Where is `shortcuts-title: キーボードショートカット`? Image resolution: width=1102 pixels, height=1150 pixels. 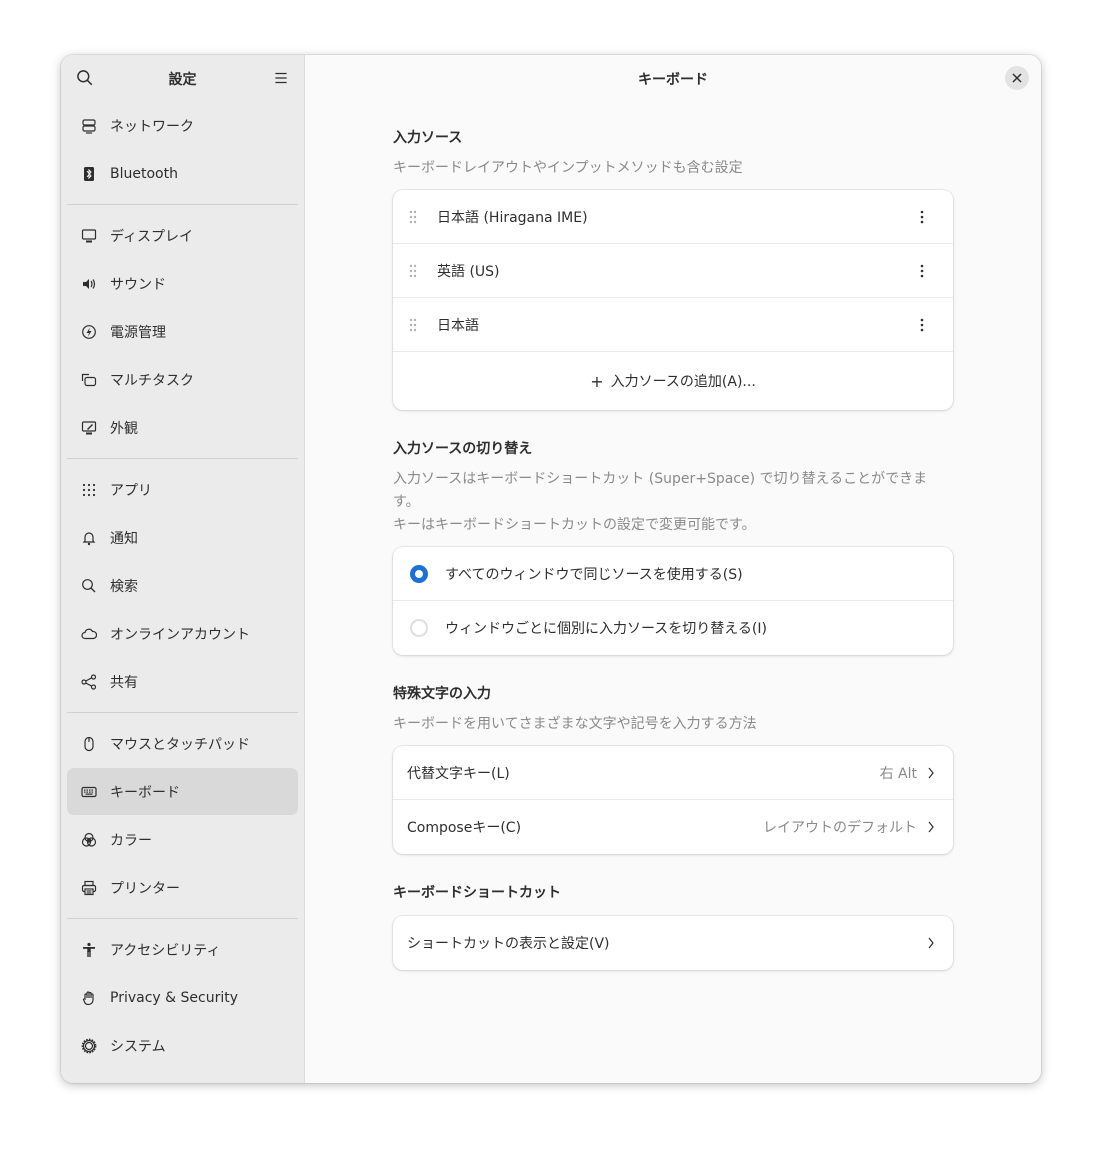 shortcuts-title: キーボードショートカット is located at coordinates (477, 893).